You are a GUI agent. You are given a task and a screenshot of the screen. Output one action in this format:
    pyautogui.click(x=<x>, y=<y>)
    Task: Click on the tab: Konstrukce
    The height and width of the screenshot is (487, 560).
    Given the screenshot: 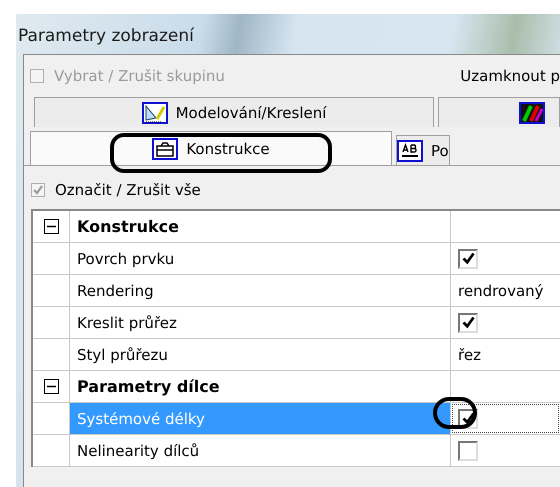 What is the action you would take?
    pyautogui.click(x=211, y=148)
    